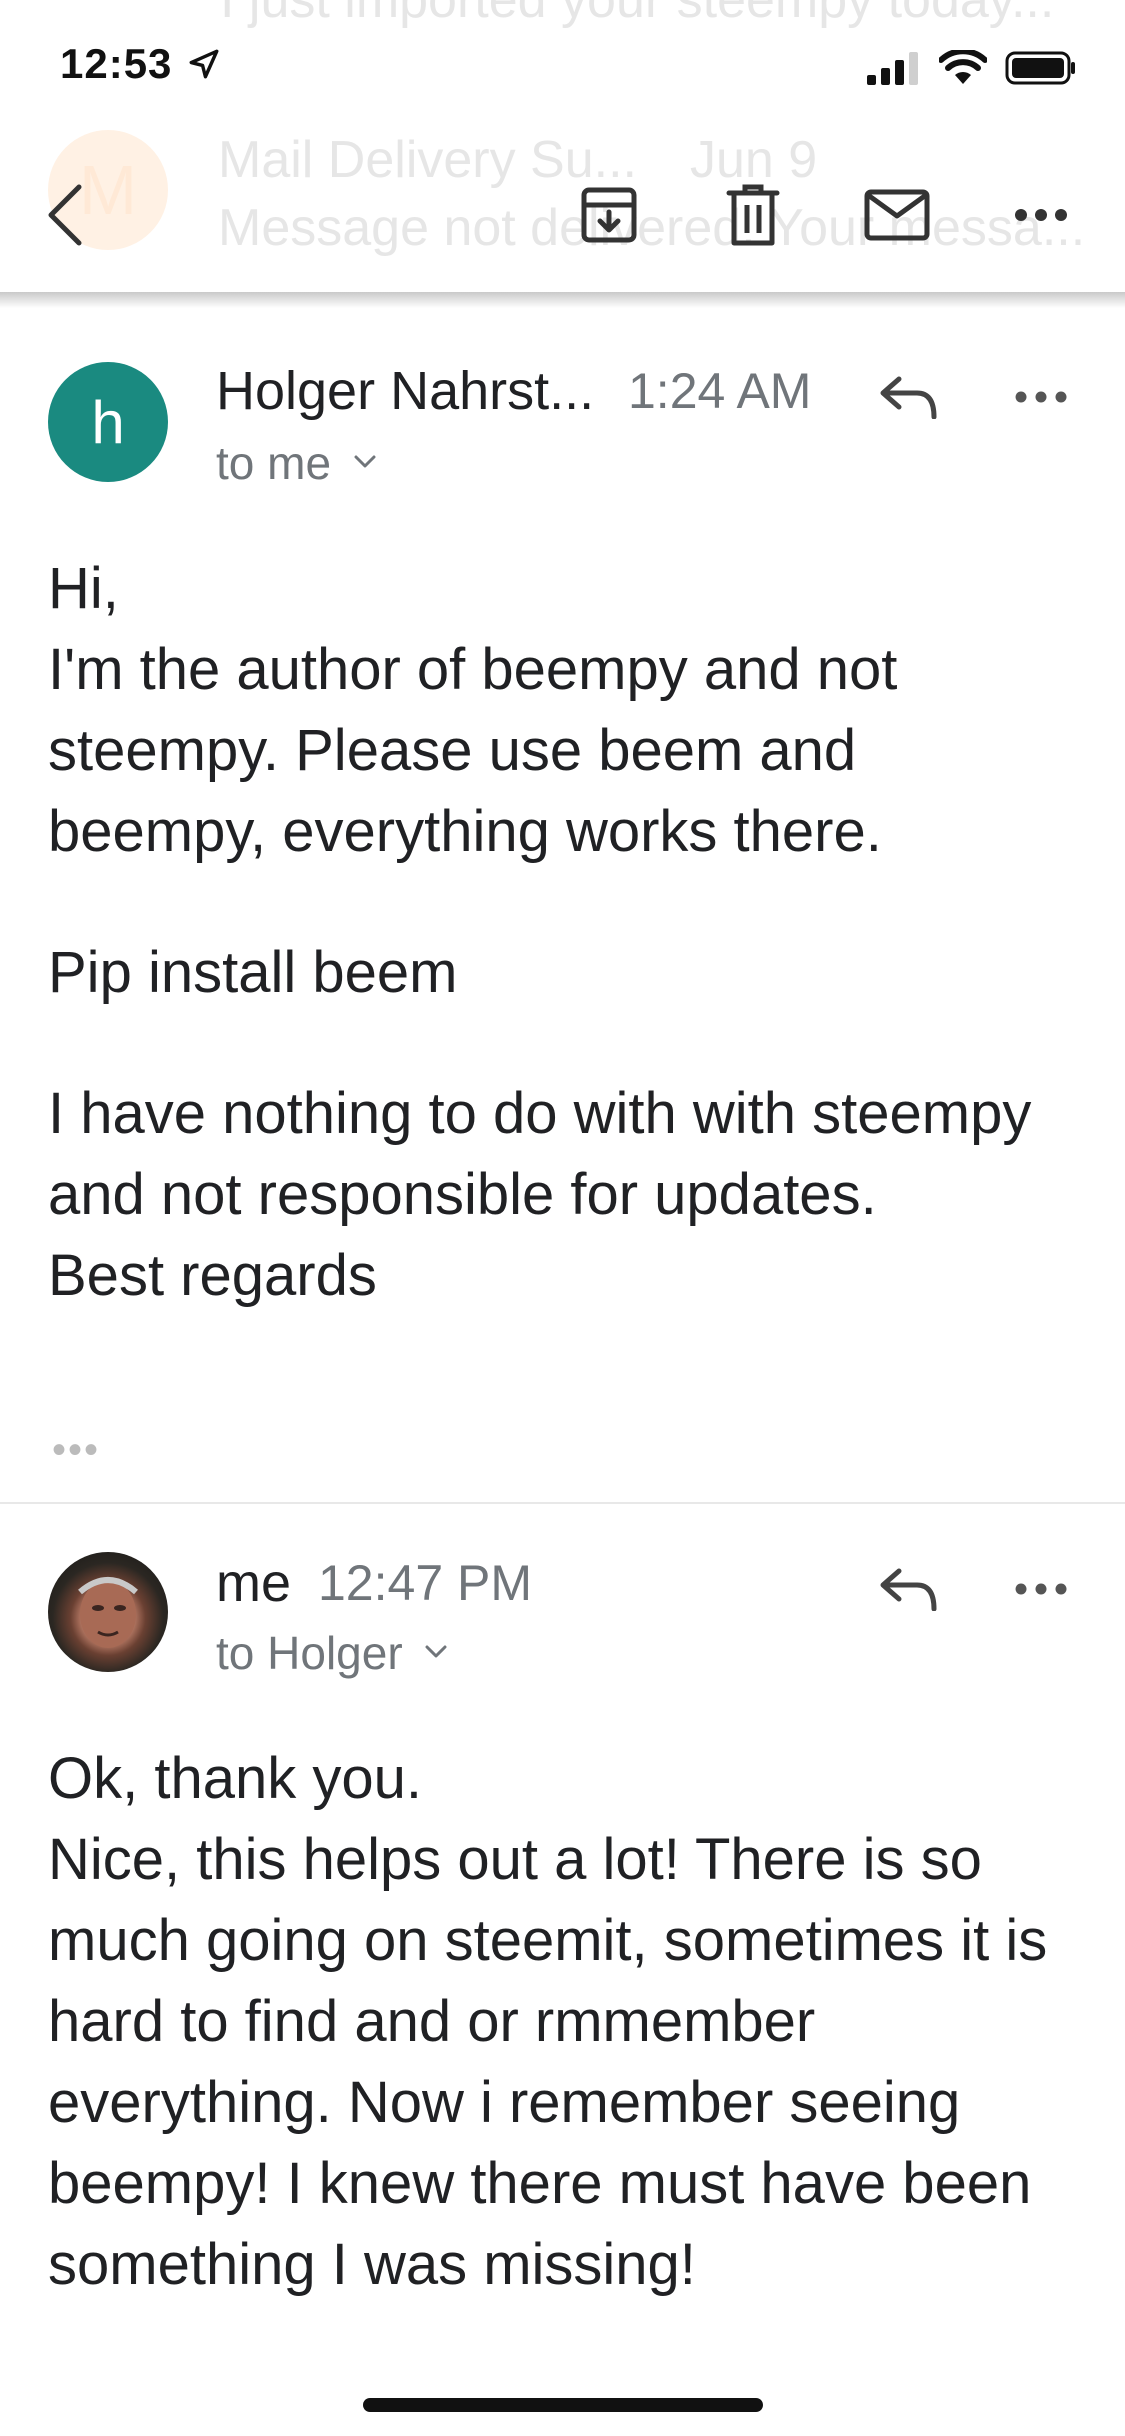 The width and height of the screenshot is (1125, 2436). What do you see at coordinates (76, 1450) in the screenshot?
I see `show-trimmed-content-button: •••` at bounding box center [76, 1450].